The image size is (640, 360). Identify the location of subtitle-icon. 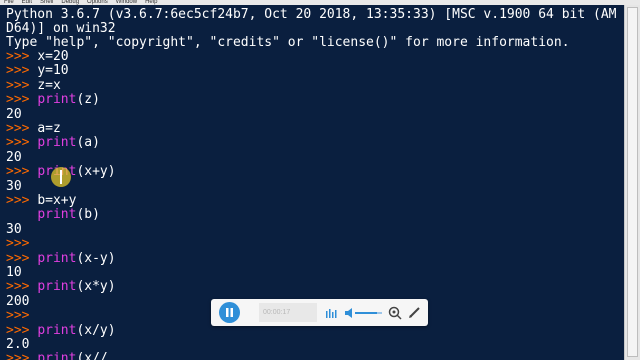
(331, 313).